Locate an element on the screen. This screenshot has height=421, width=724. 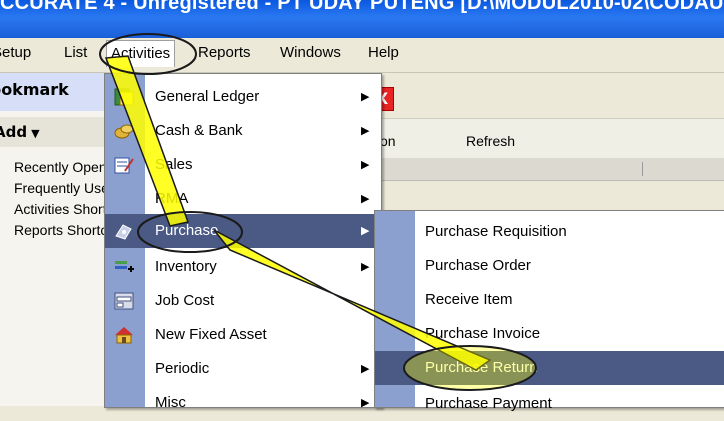
menu-list: List is located at coordinates (75, 52).